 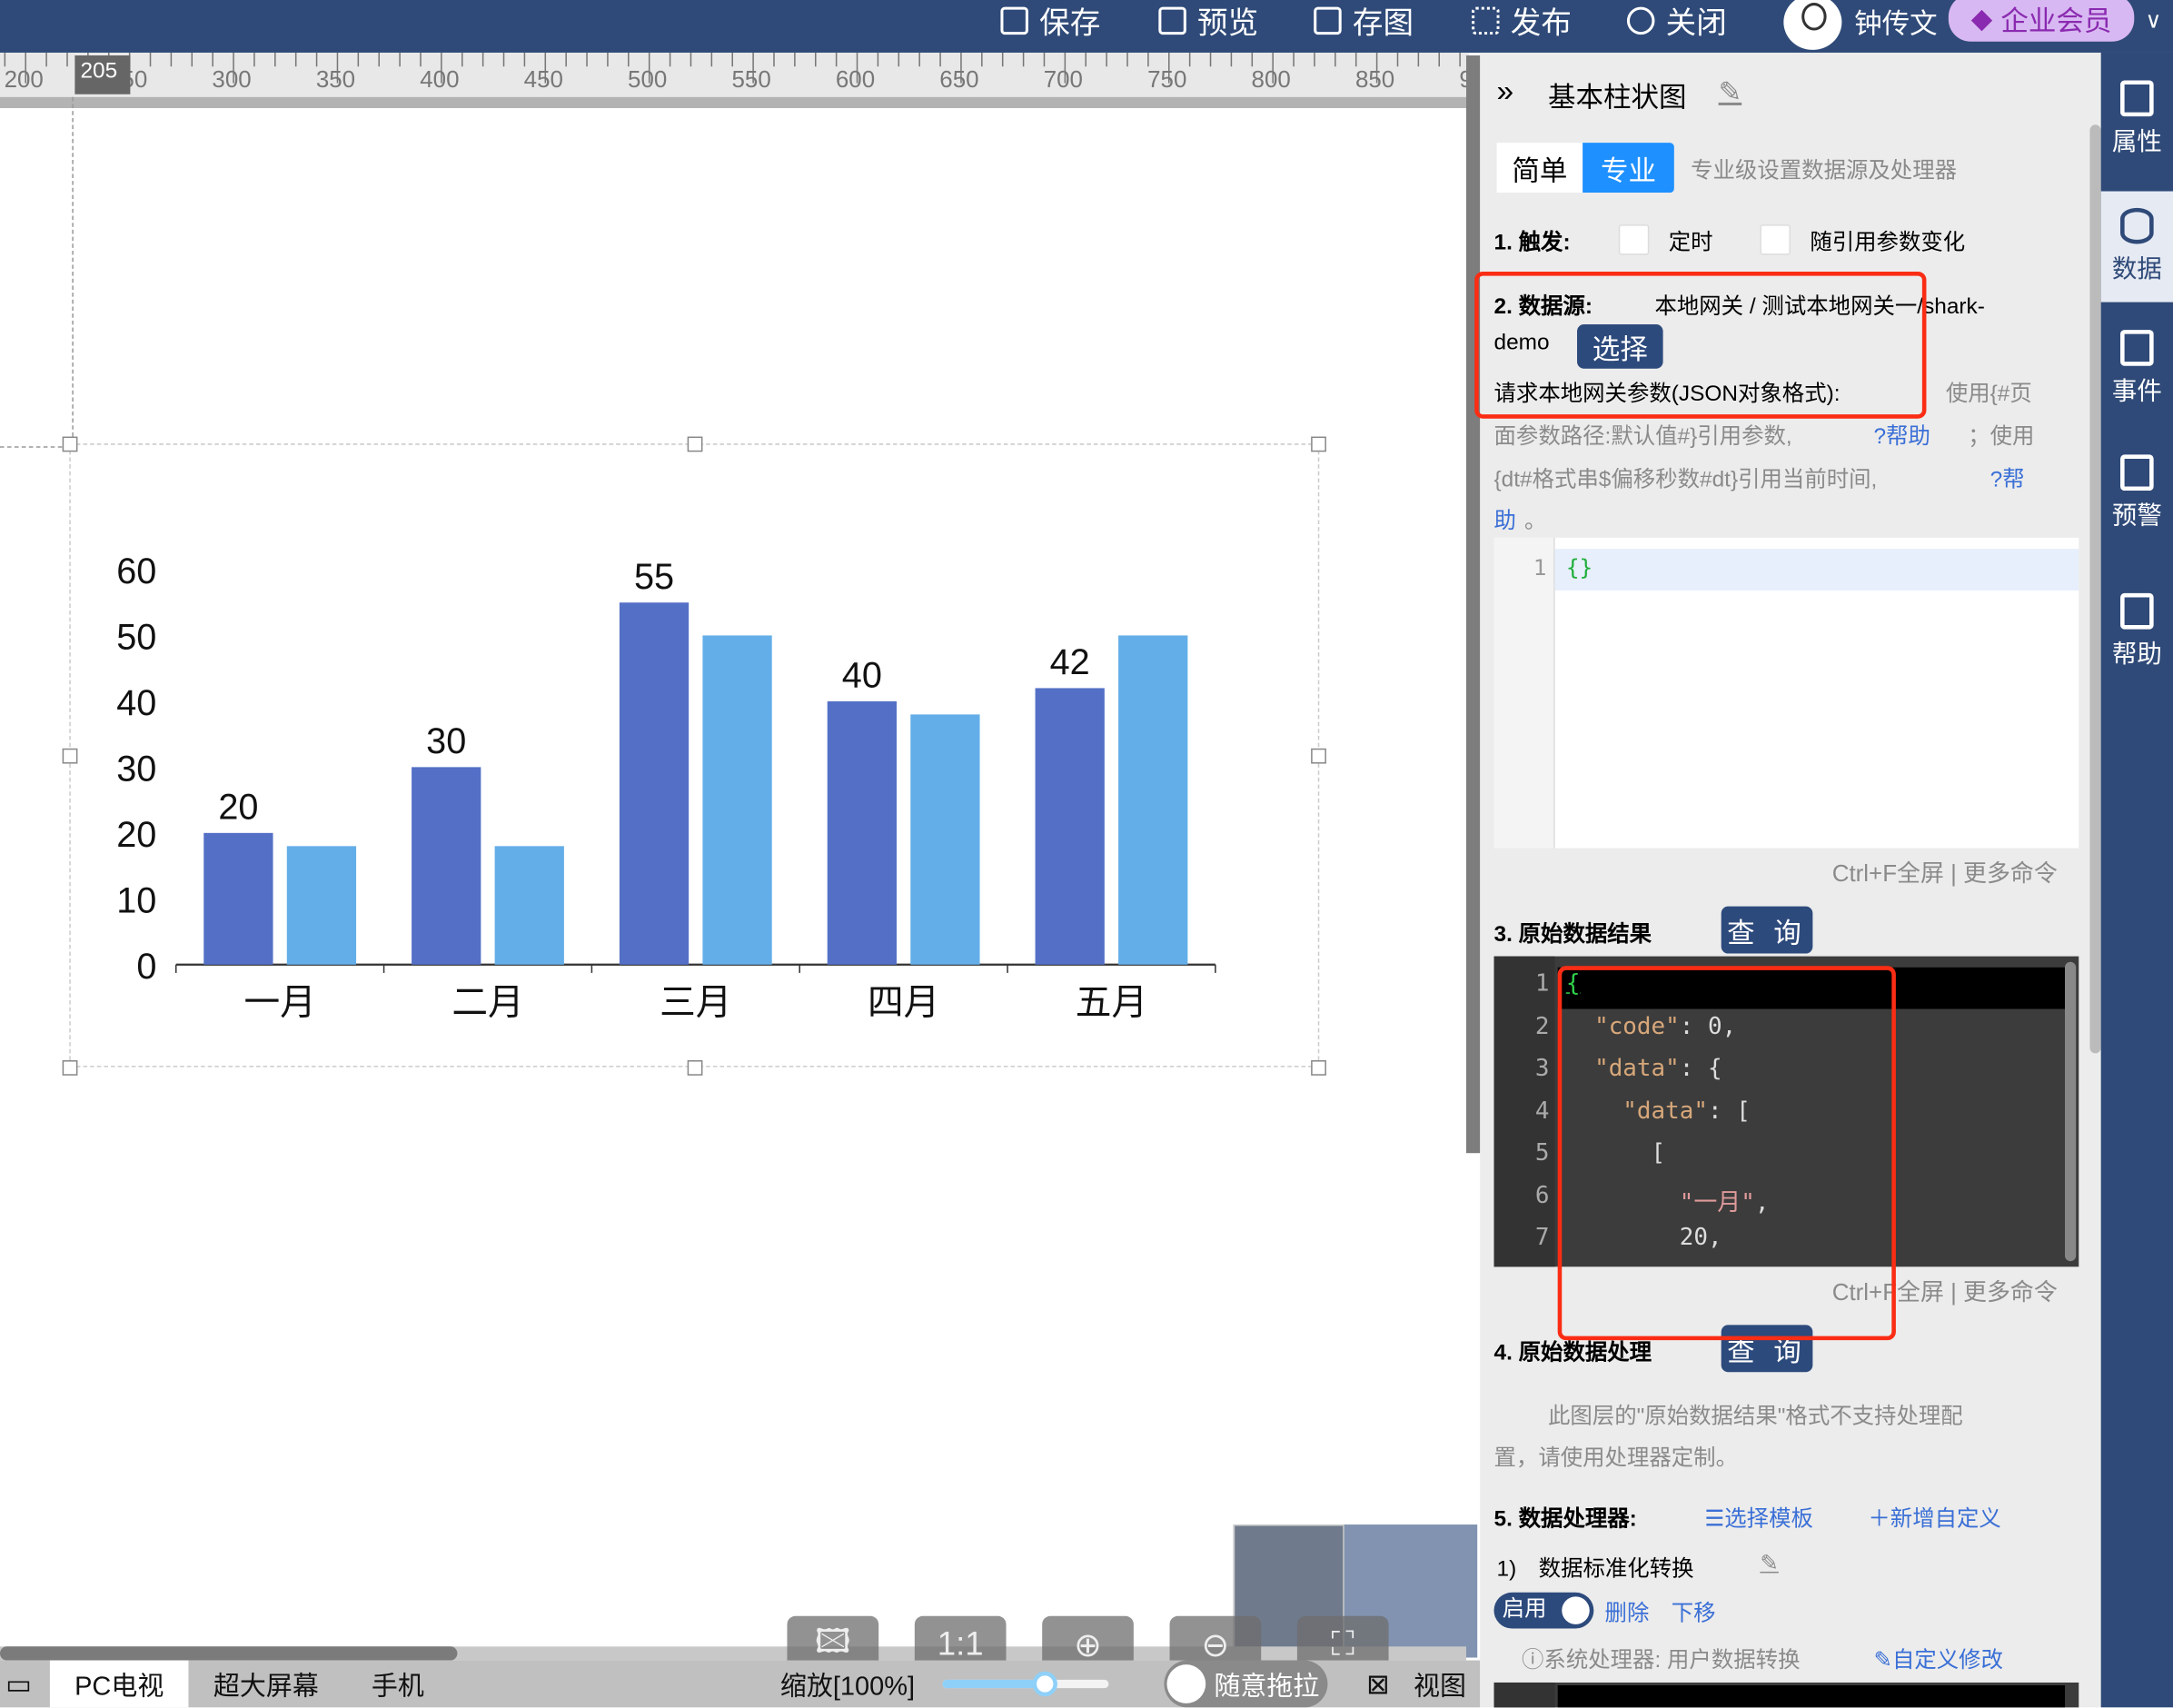 What do you see at coordinates (2095, 589) in the screenshot?
I see `panel-scrollbar` at bounding box center [2095, 589].